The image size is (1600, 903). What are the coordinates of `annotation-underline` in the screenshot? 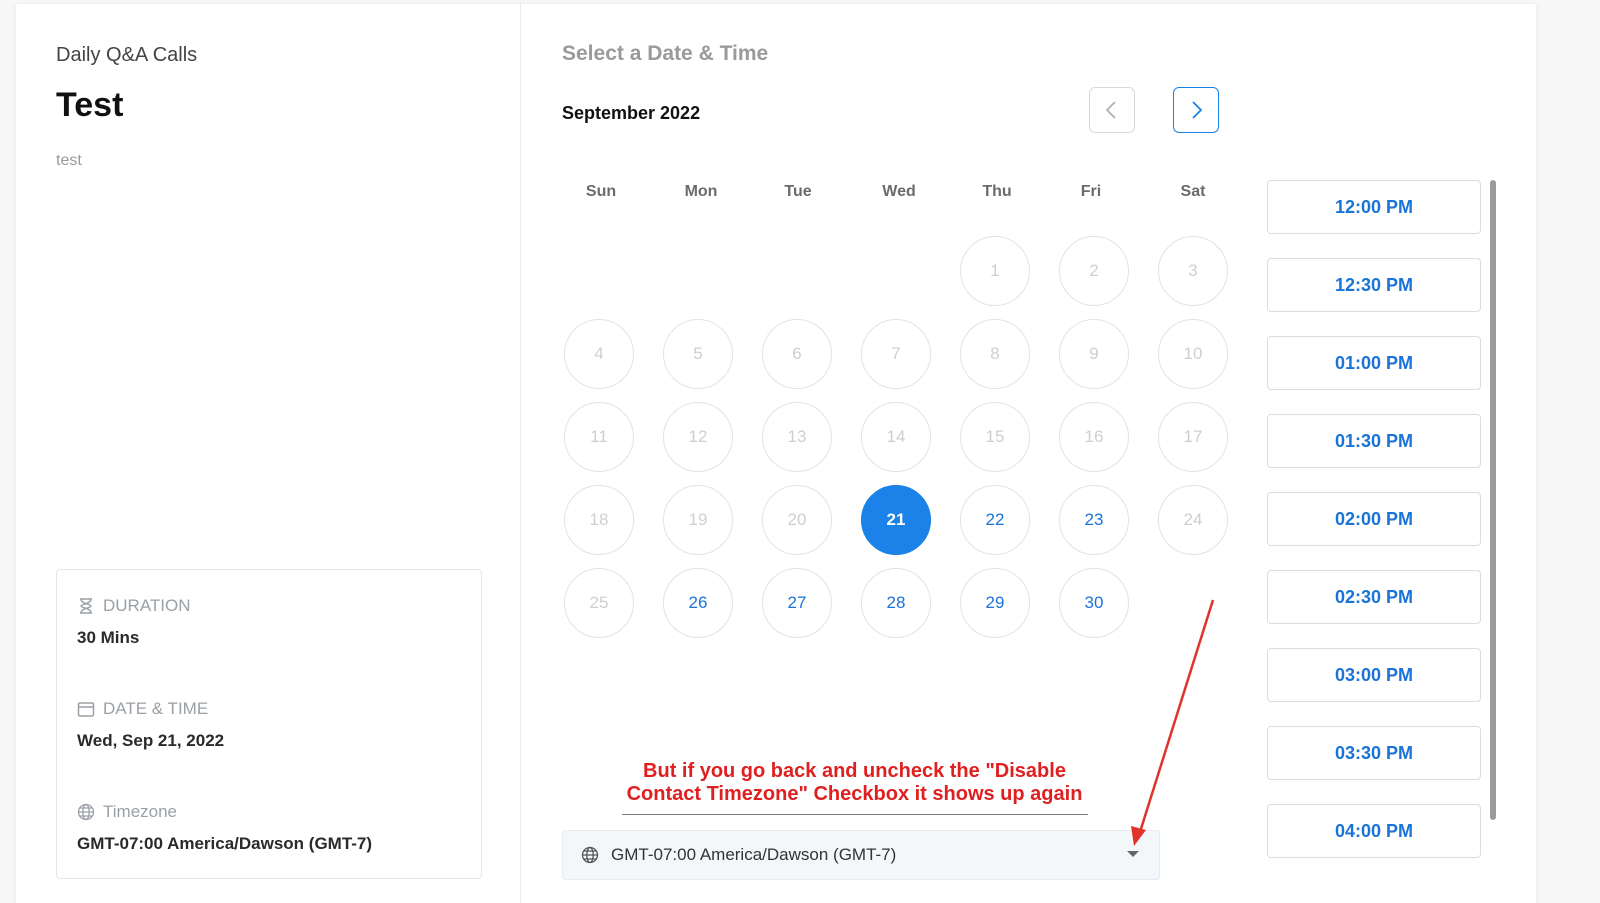 It's located at (855, 814).